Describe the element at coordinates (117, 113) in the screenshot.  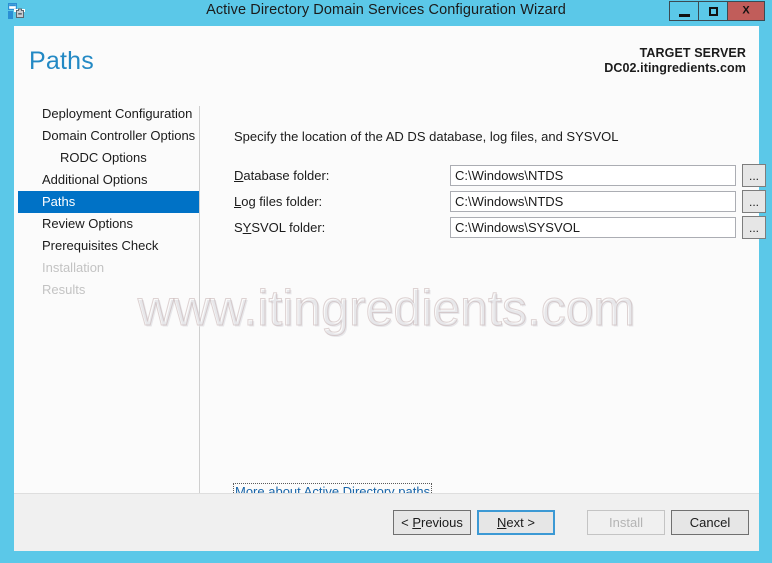
I see `wizard-step-label: Deployment Configuration` at that location.